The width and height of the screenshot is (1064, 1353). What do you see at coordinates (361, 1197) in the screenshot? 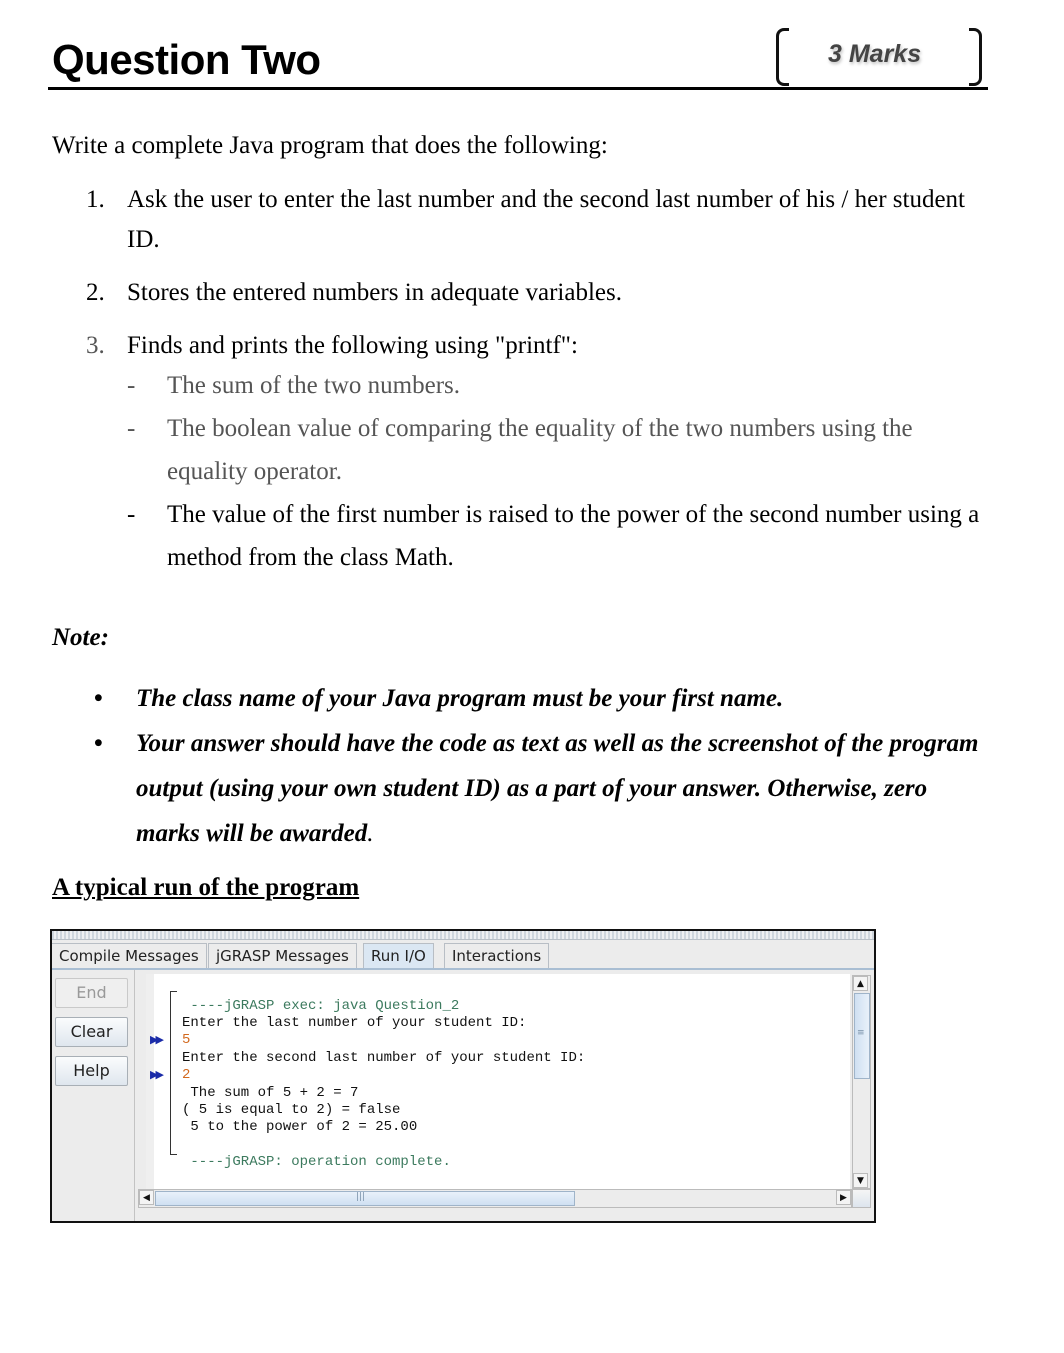
I see `grip-icon: |||` at bounding box center [361, 1197].